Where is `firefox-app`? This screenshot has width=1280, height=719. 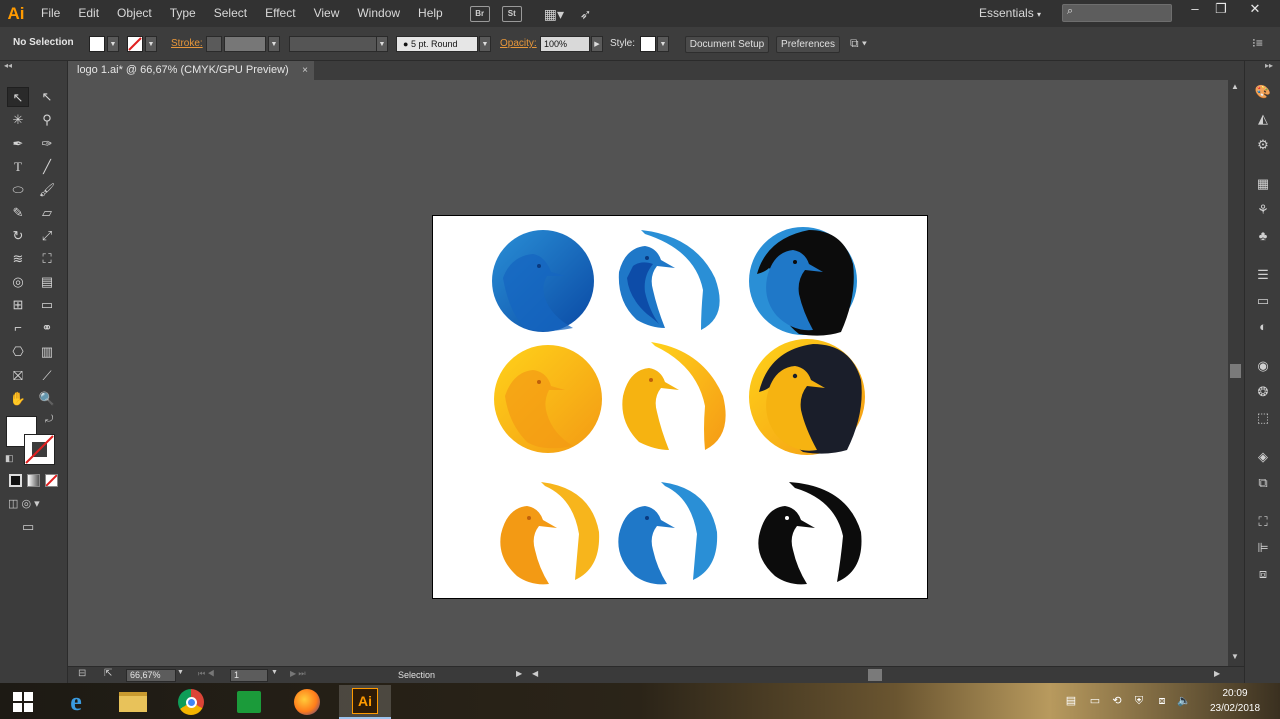 firefox-app is located at coordinates (307, 702).